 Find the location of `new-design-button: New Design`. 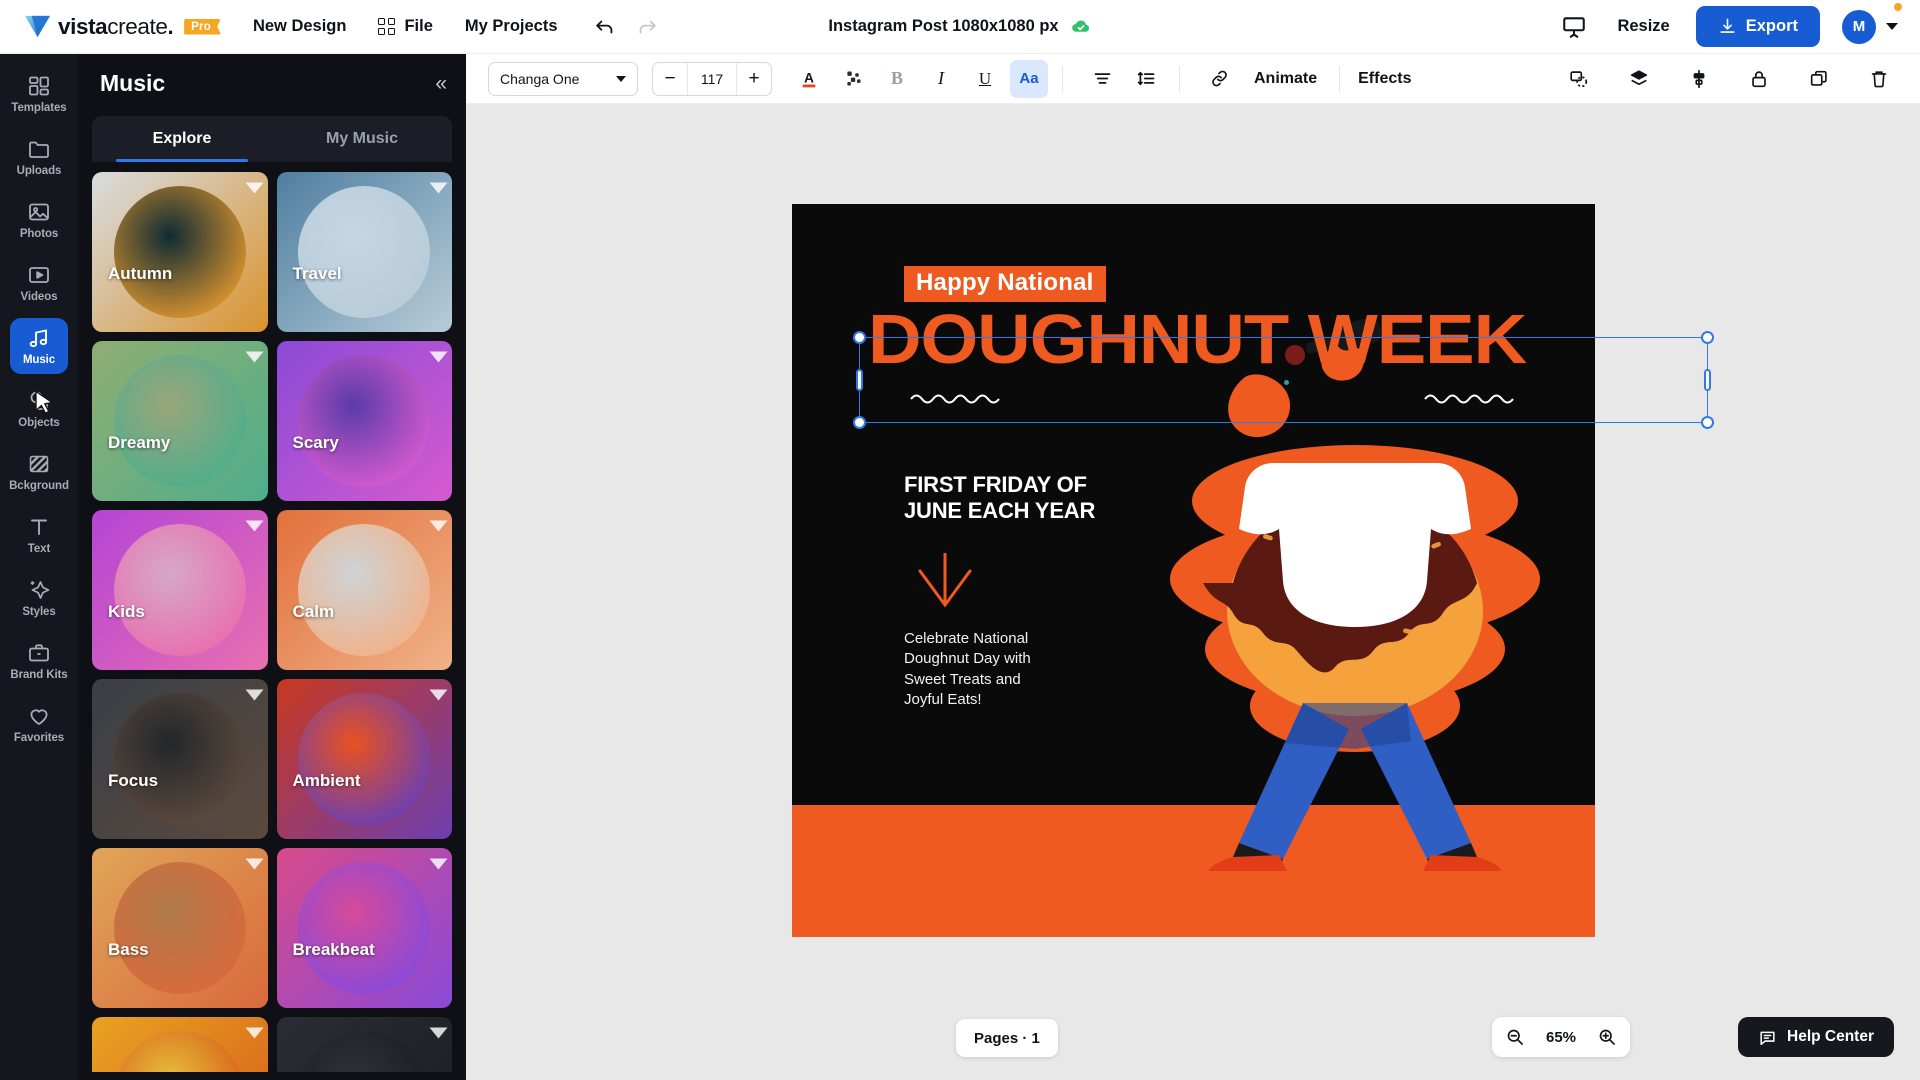

new-design-button: New Design is located at coordinates (300, 26).